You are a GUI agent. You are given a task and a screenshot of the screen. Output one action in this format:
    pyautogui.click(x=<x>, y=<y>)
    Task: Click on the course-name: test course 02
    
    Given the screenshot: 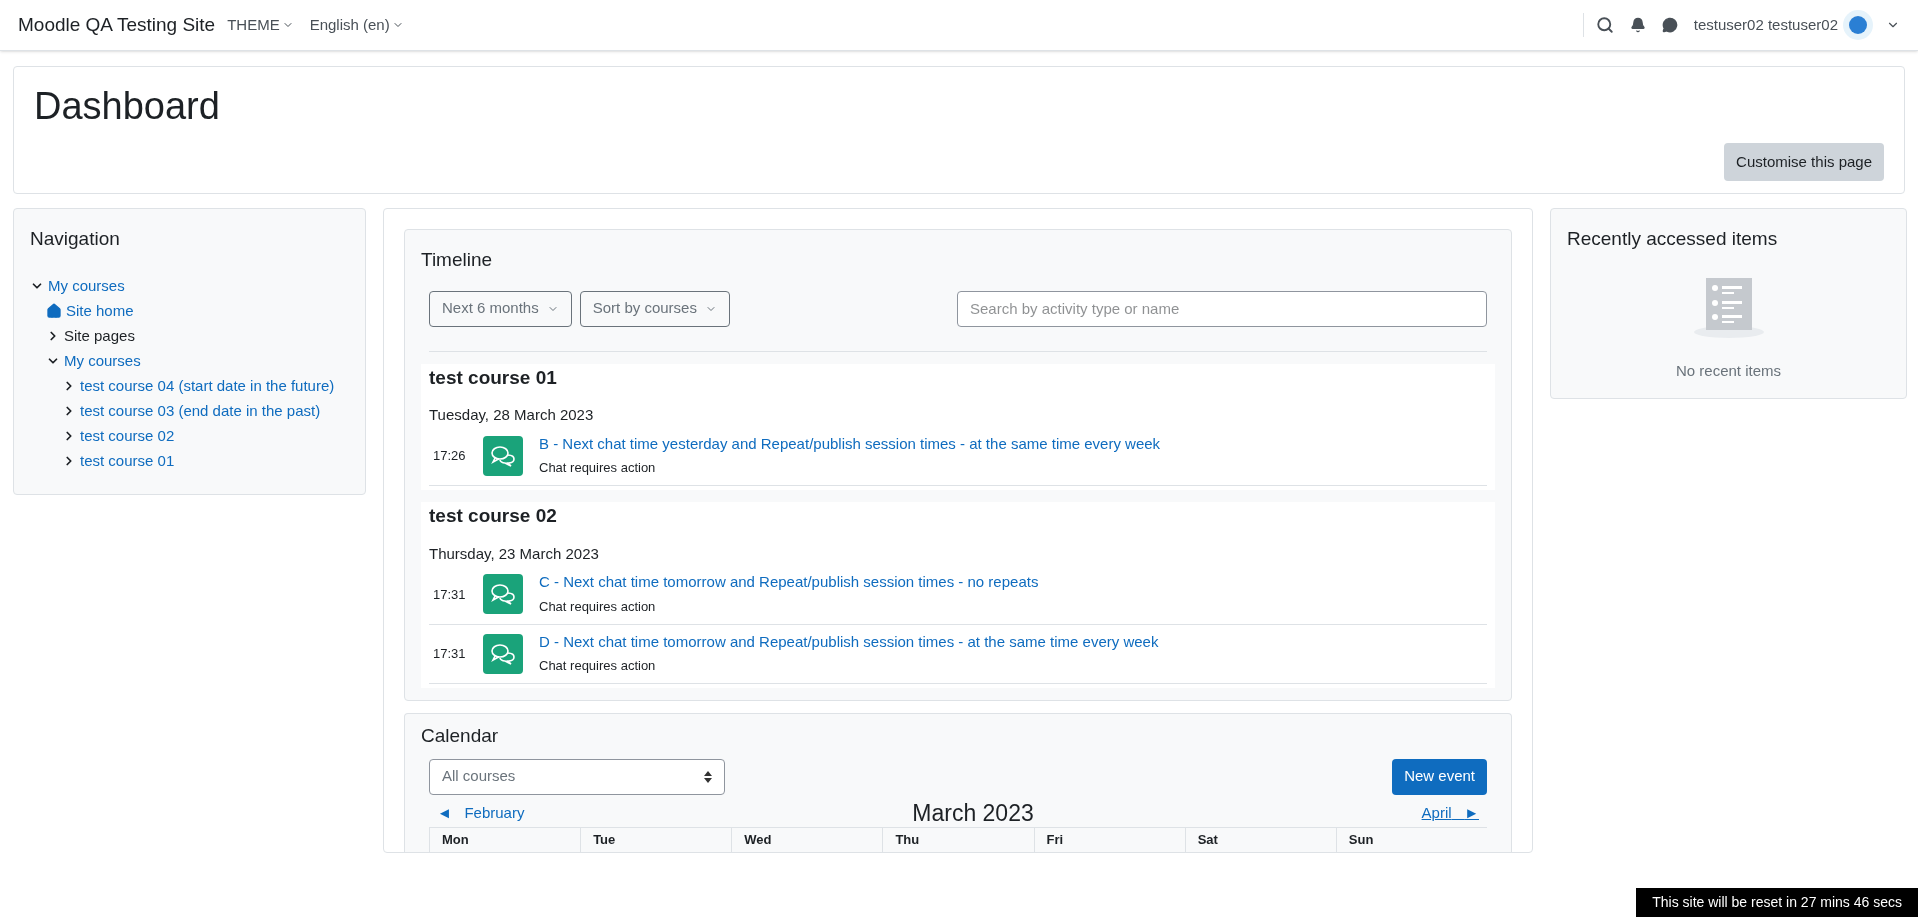 What is the action you would take?
    pyautogui.click(x=493, y=516)
    